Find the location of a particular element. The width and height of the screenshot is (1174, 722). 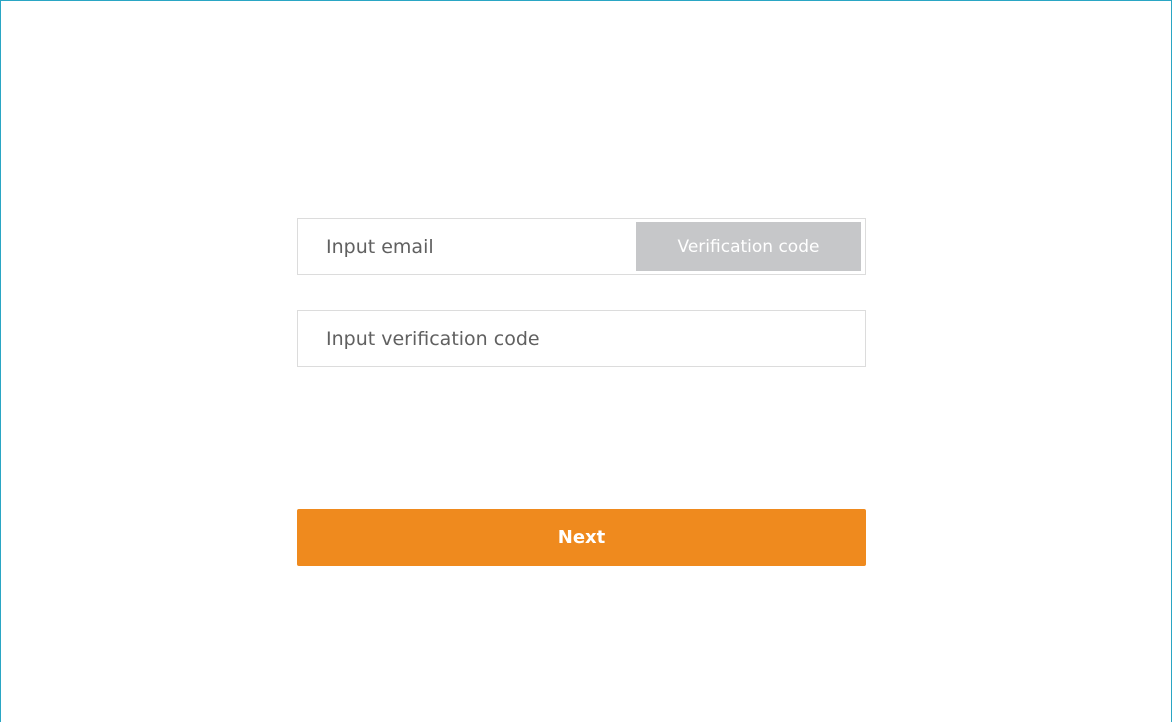

send-verification-code-button: Verification code is located at coordinates (748, 246).